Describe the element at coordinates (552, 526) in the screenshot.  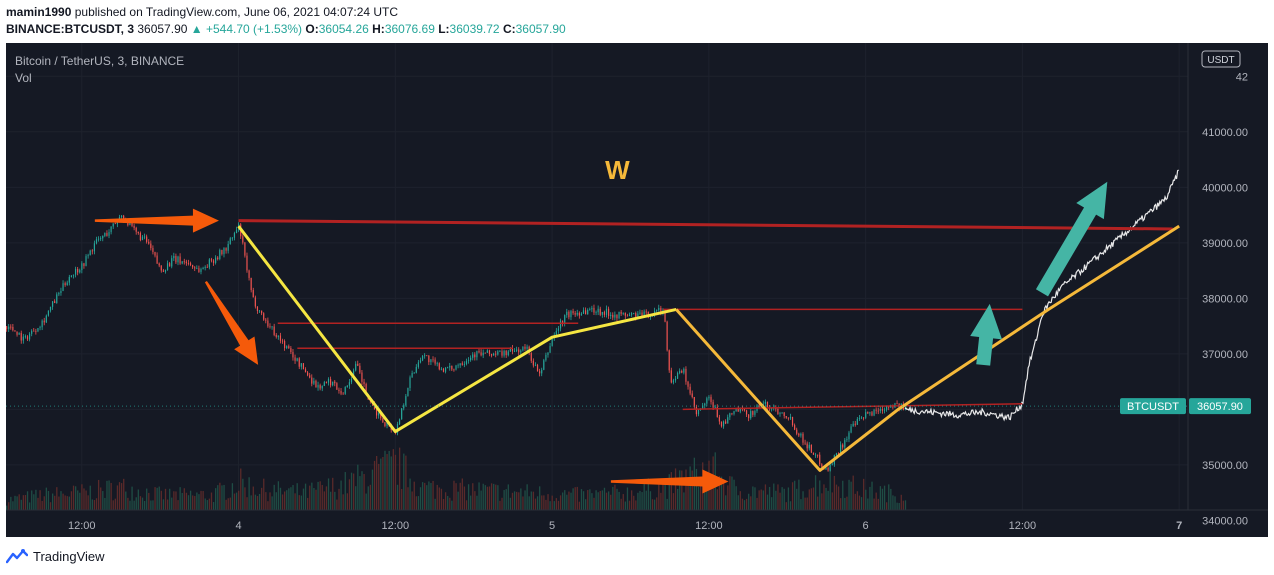
I see `time-tick-label: 5` at that location.